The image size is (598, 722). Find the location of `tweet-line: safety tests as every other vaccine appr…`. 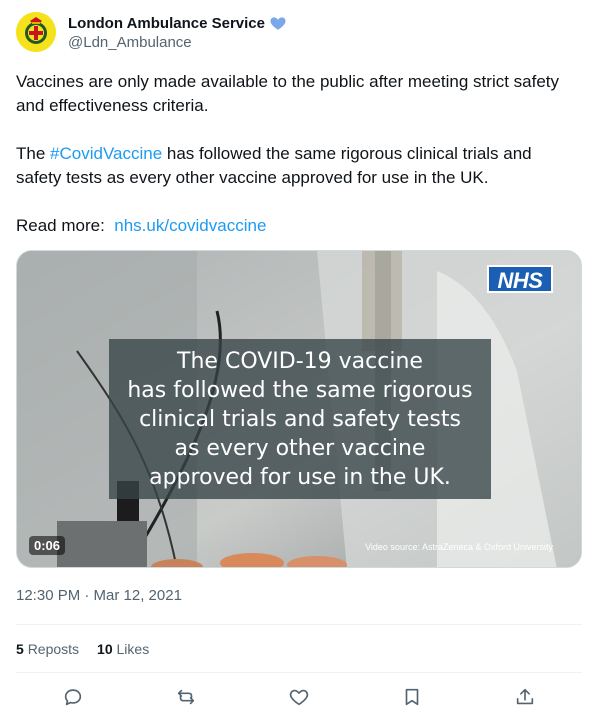

tweet-line: safety tests as every other vaccine appr… is located at coordinates (252, 177).